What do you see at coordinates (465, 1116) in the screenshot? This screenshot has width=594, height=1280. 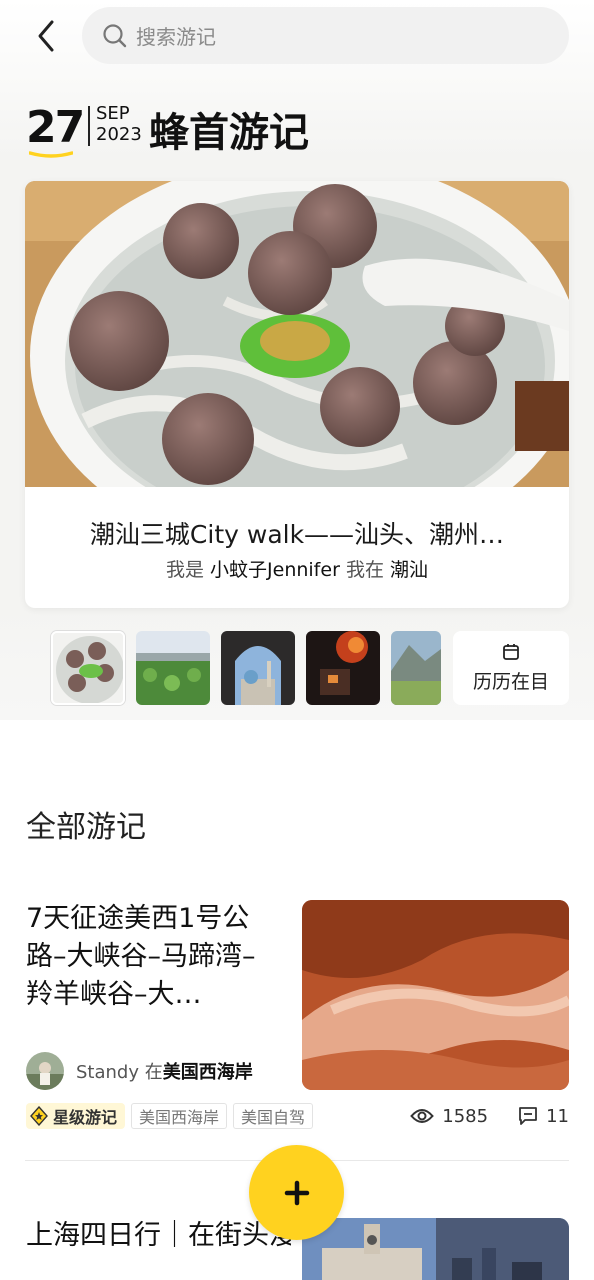 I see `view-count-value: 1585` at bounding box center [465, 1116].